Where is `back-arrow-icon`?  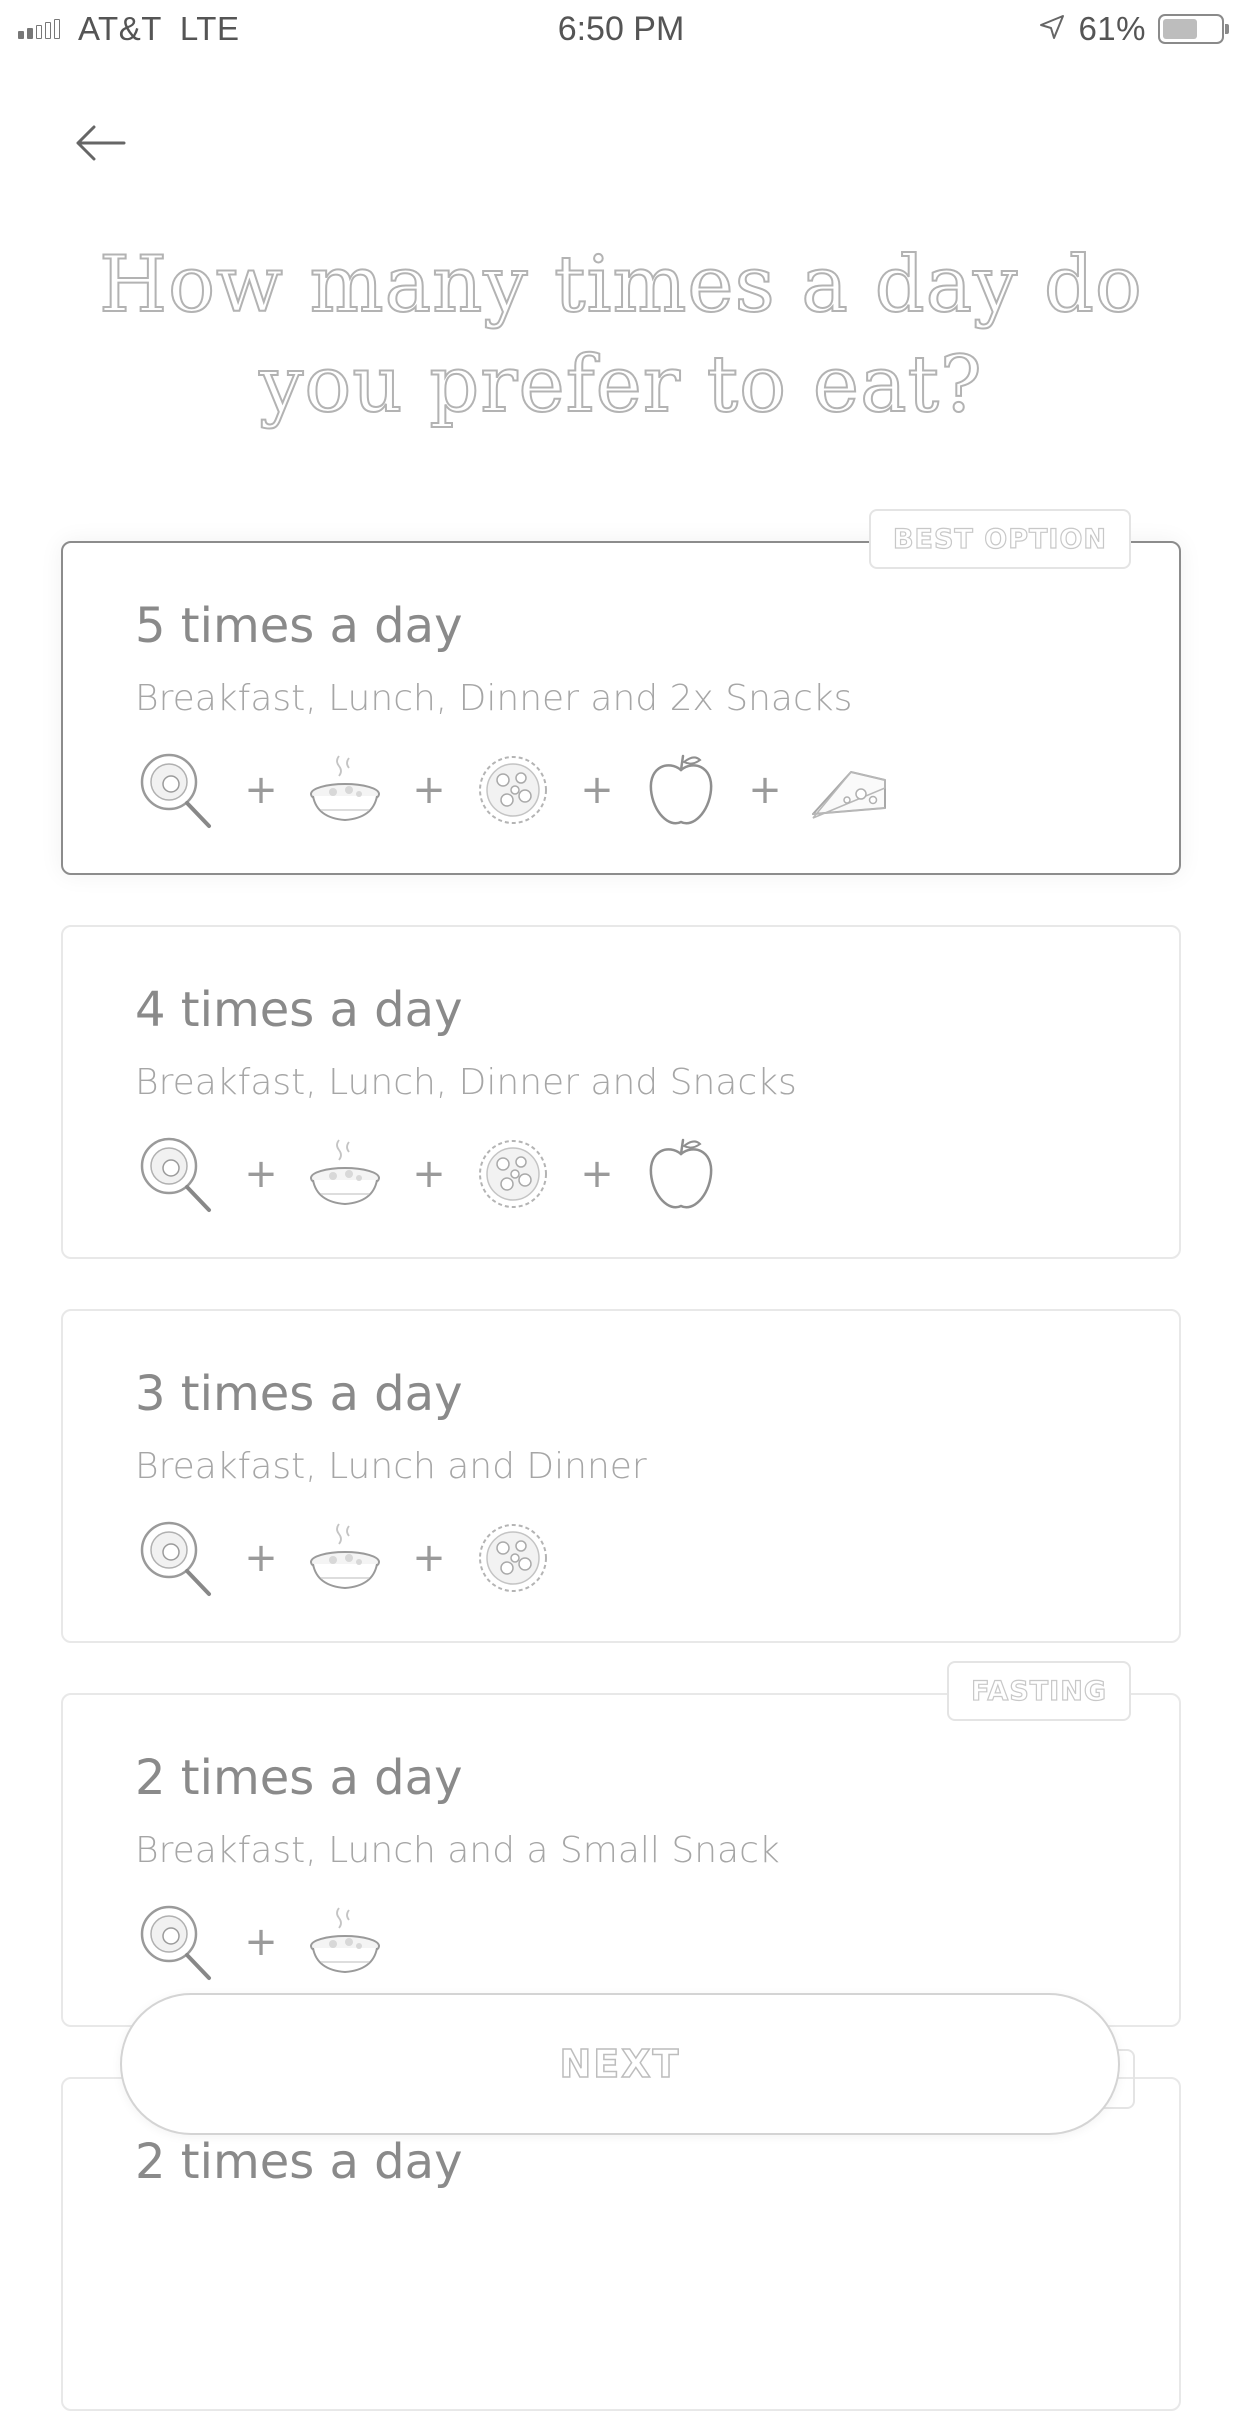
back-arrow-icon is located at coordinates (100, 145).